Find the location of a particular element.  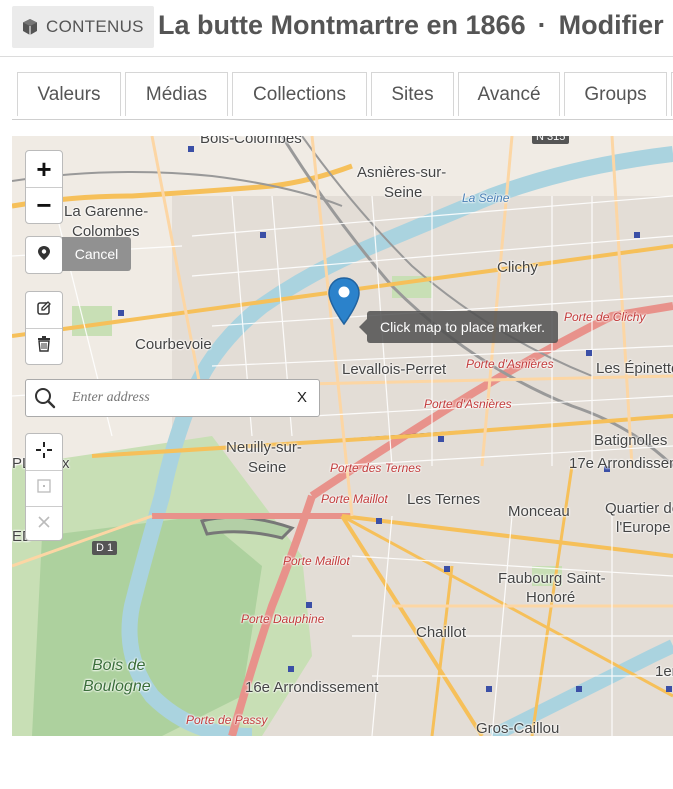

map-marker is located at coordinates (344, 301).